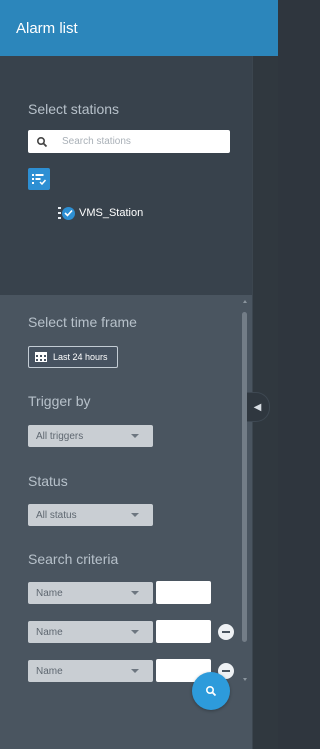 Image resolution: width=320 pixels, height=749 pixels. I want to click on station-tree-item: VMS_Station, so click(100, 213).